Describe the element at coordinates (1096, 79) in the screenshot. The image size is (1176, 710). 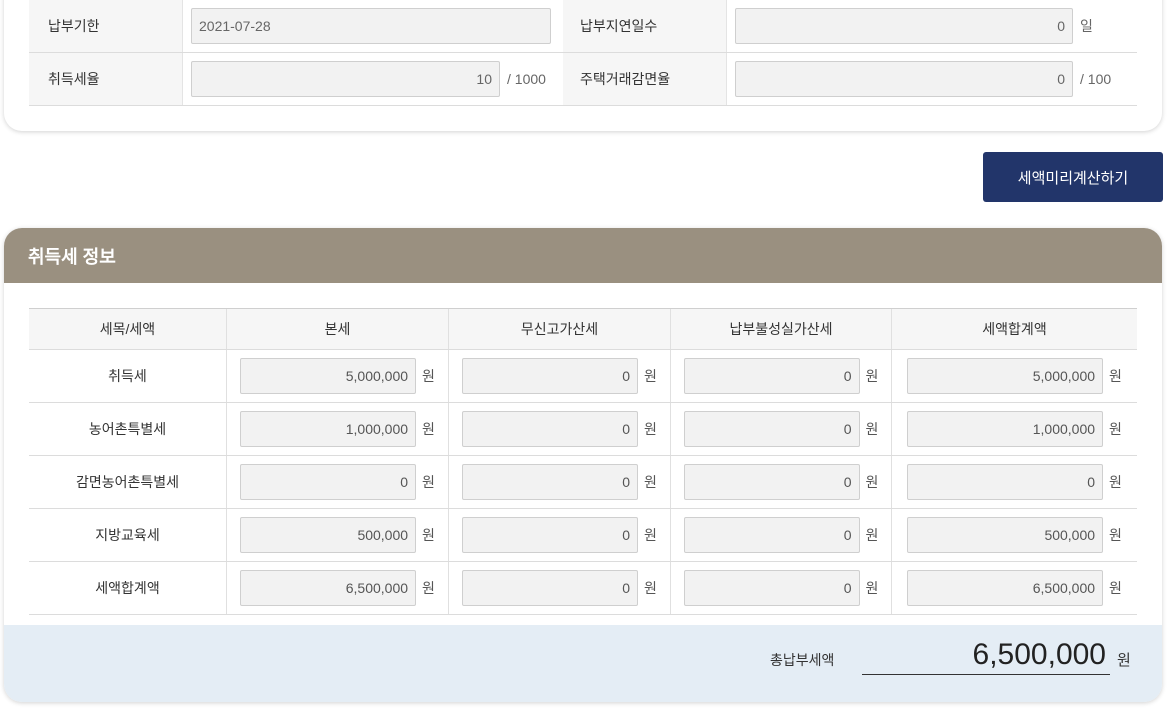
I see `reduction-rate-unit: / 100` at that location.